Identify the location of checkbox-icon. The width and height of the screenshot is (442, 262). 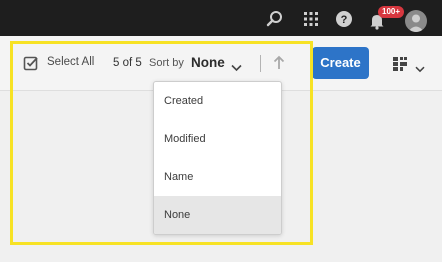
(31, 63).